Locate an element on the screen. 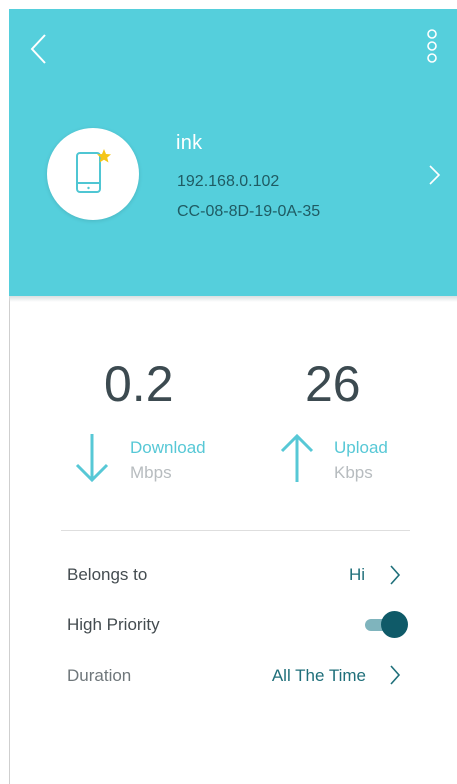  upload-unit: Kbps is located at coordinates (353, 472).